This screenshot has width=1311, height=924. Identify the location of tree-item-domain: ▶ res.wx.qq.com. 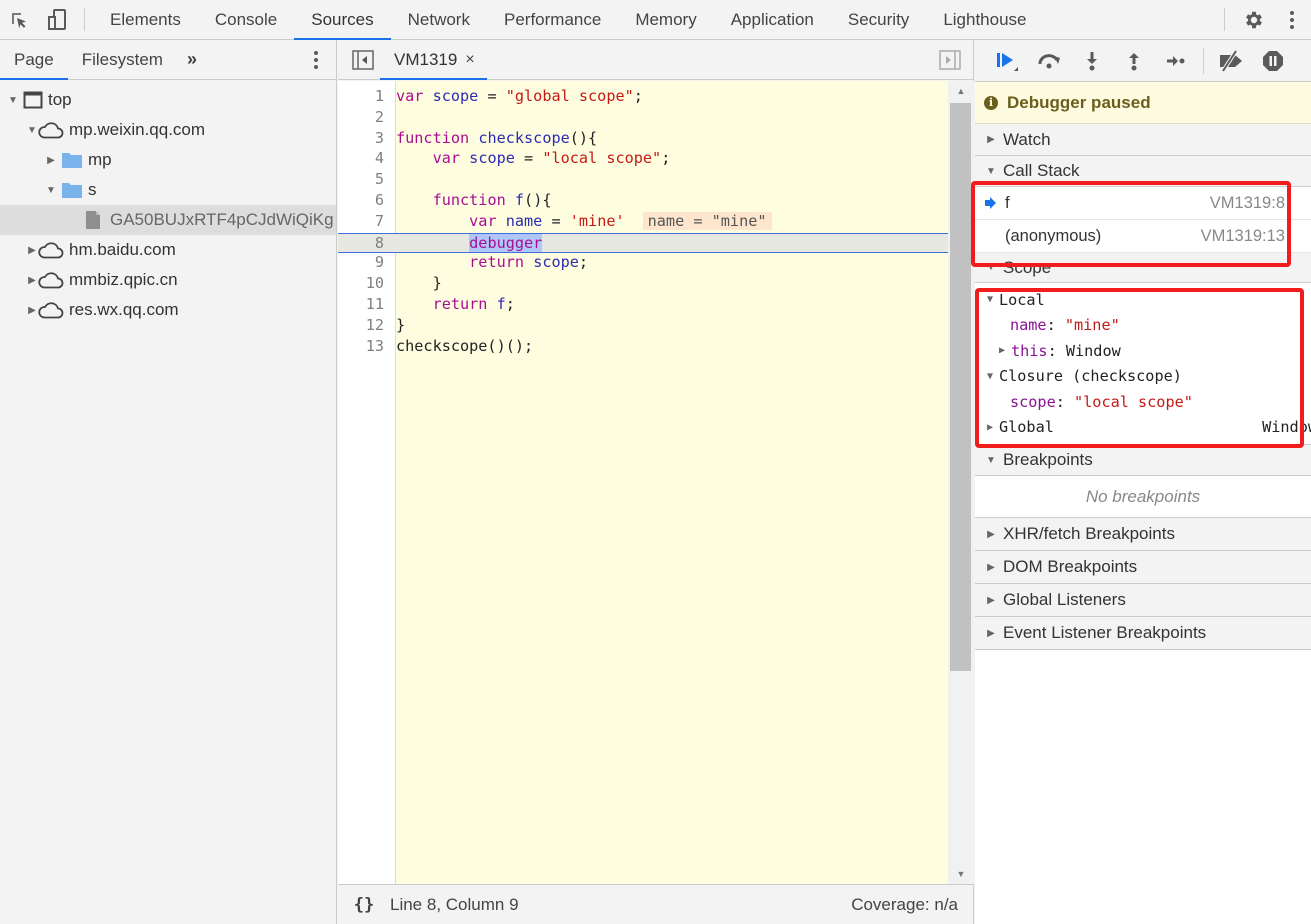
(168, 310).